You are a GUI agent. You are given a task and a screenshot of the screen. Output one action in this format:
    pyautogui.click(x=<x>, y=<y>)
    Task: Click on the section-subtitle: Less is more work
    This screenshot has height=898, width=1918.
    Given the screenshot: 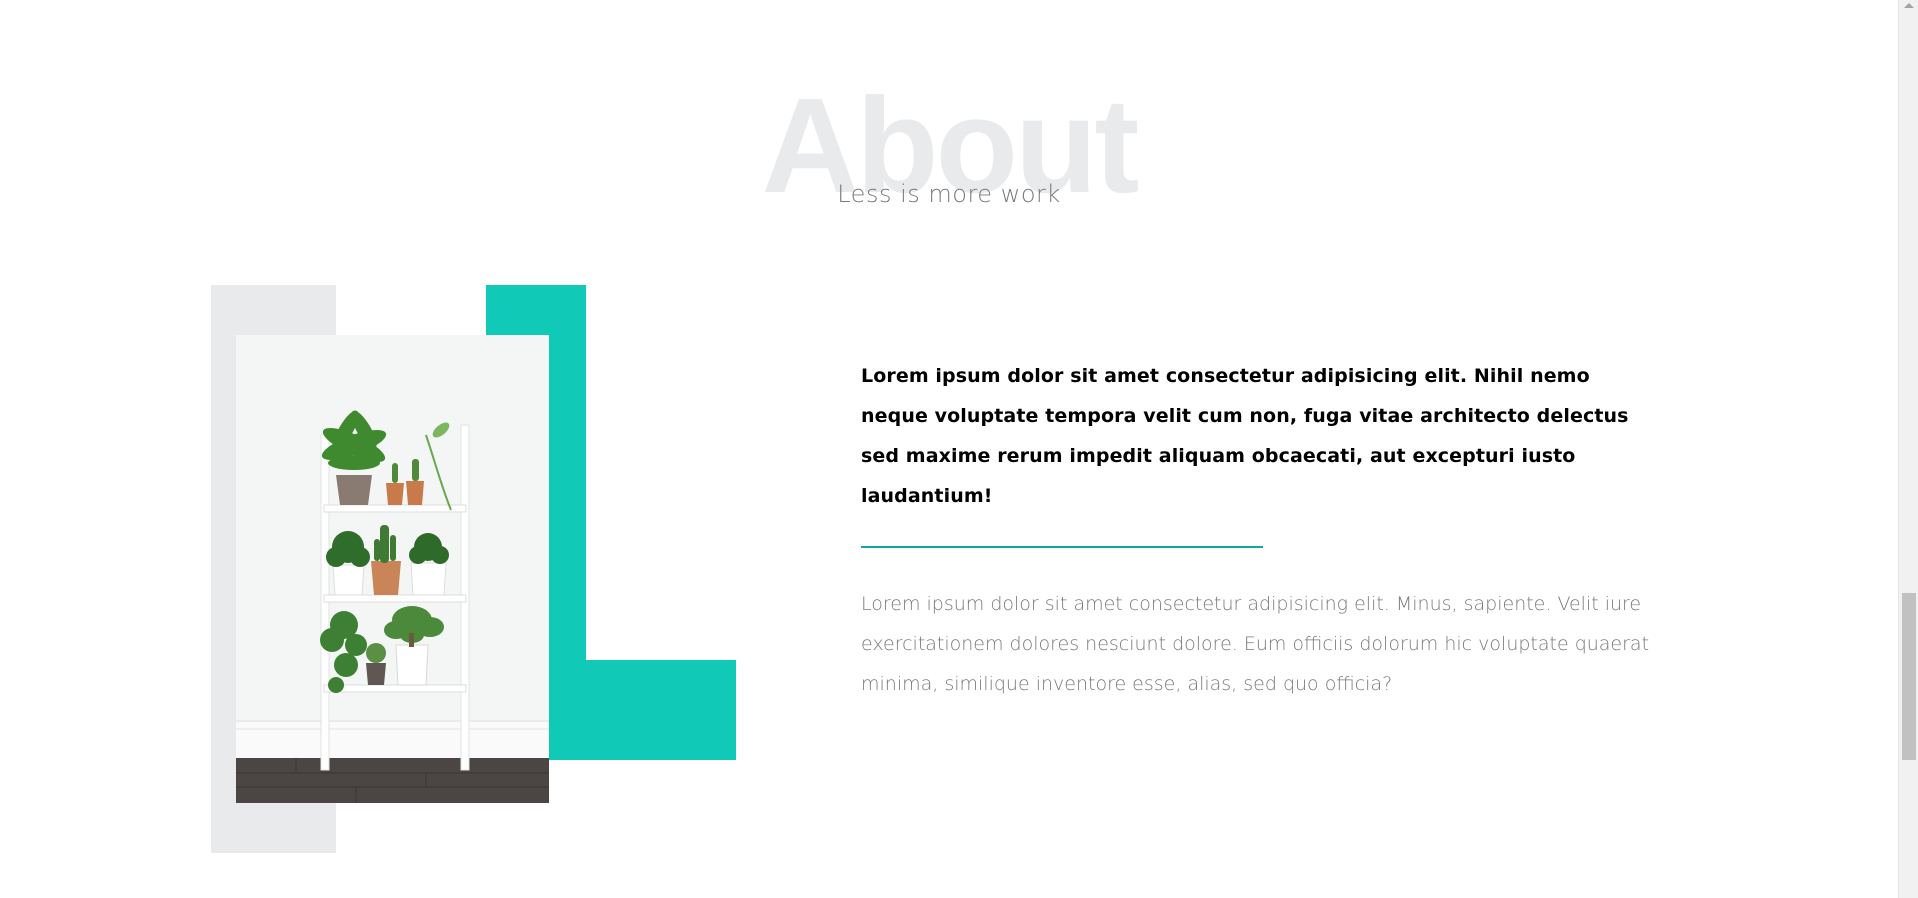 What is the action you would take?
    pyautogui.click(x=949, y=194)
    